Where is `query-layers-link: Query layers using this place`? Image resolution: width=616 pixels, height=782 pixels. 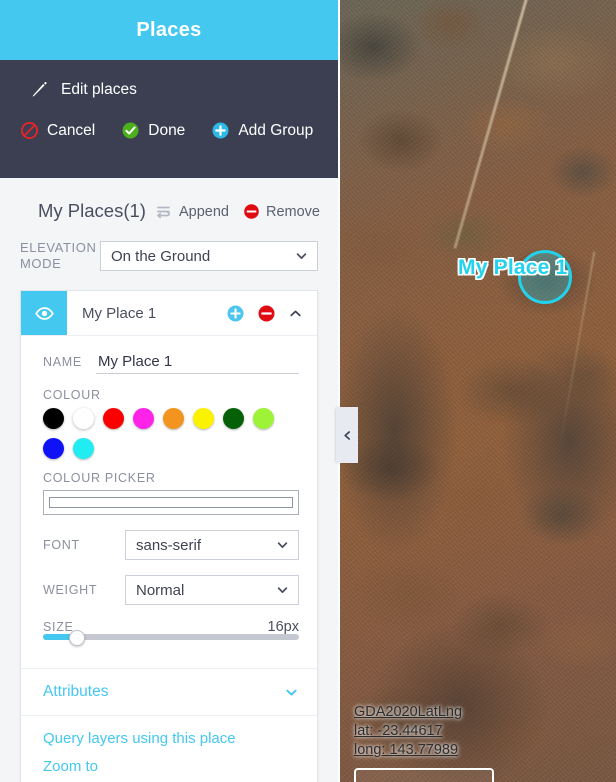
query-layers-link: Query layers using this place is located at coordinates (171, 738).